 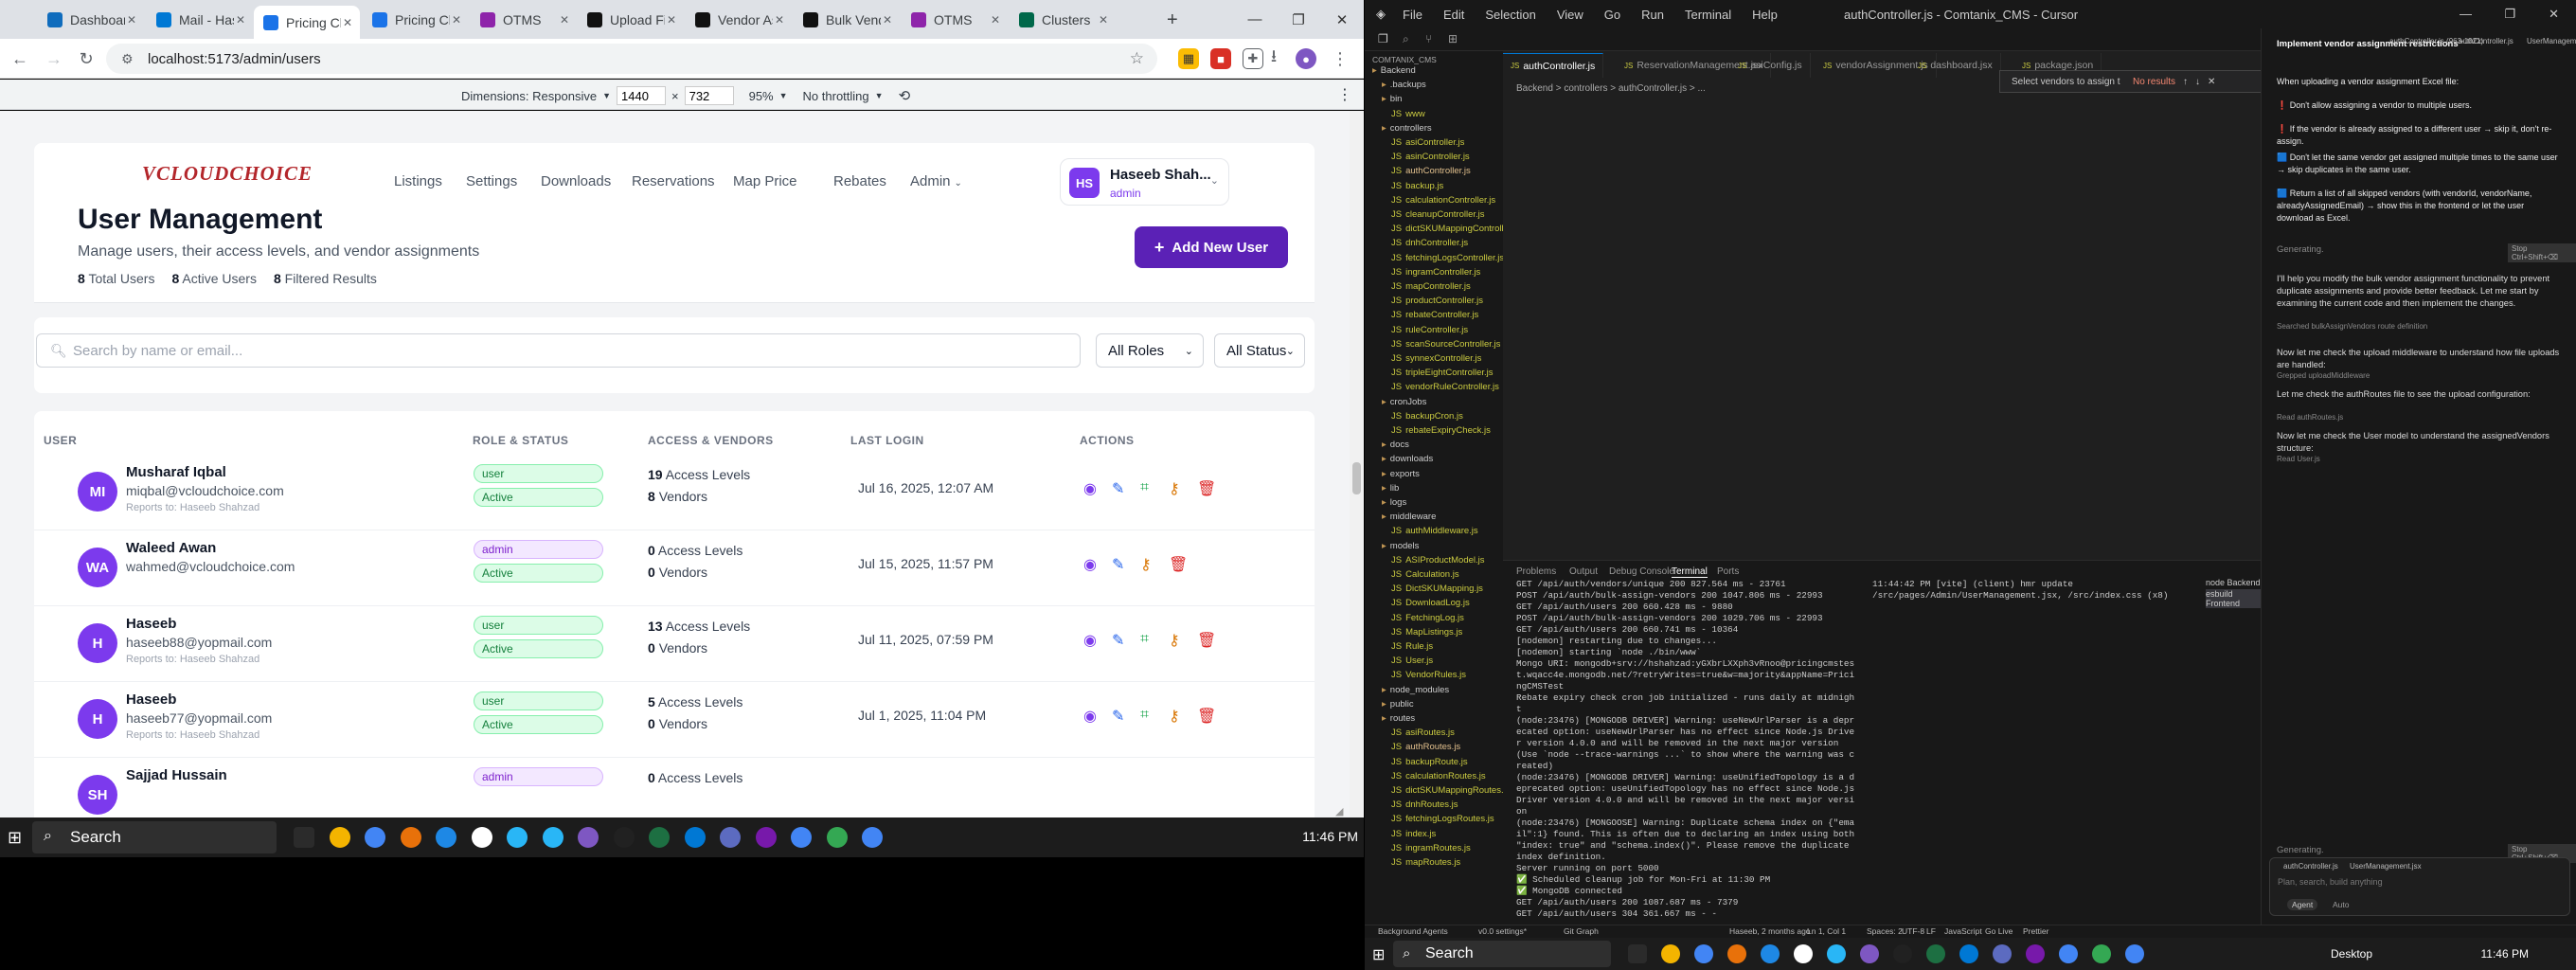 What do you see at coordinates (1765, 15) in the screenshot?
I see `menu-help: Help` at bounding box center [1765, 15].